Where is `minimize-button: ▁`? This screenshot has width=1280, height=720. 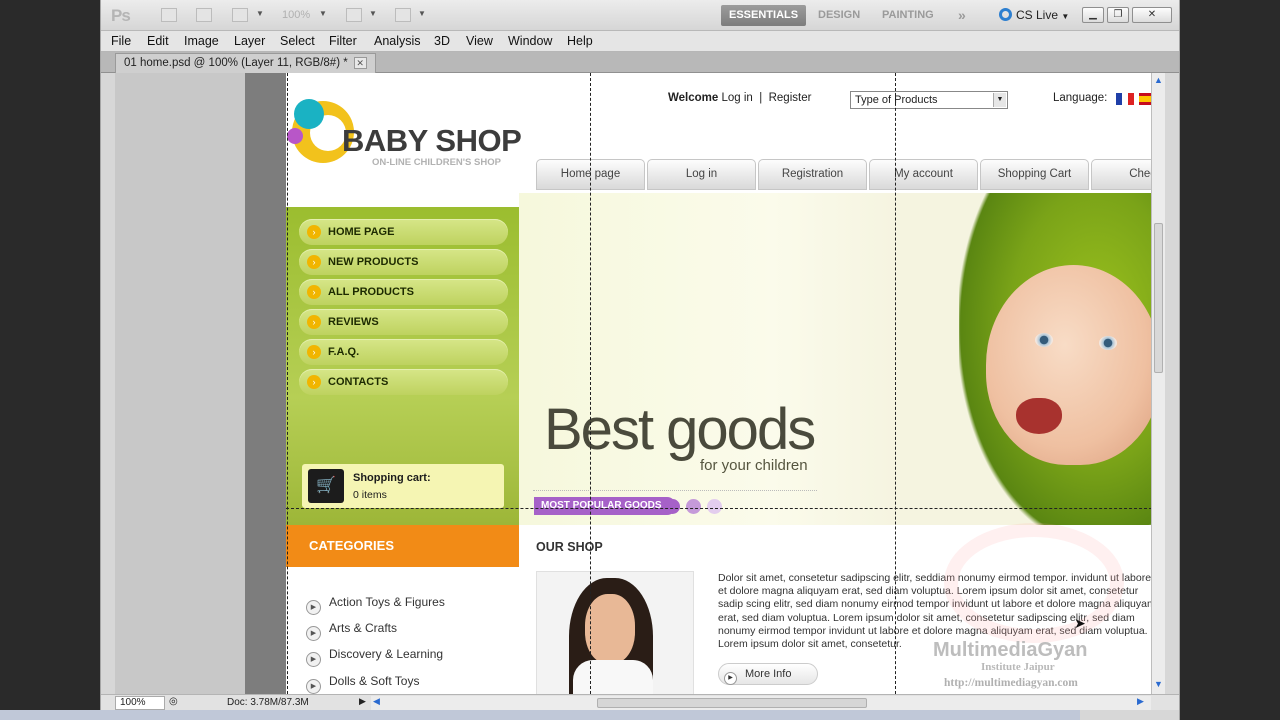
minimize-button: ▁ is located at coordinates (1093, 15).